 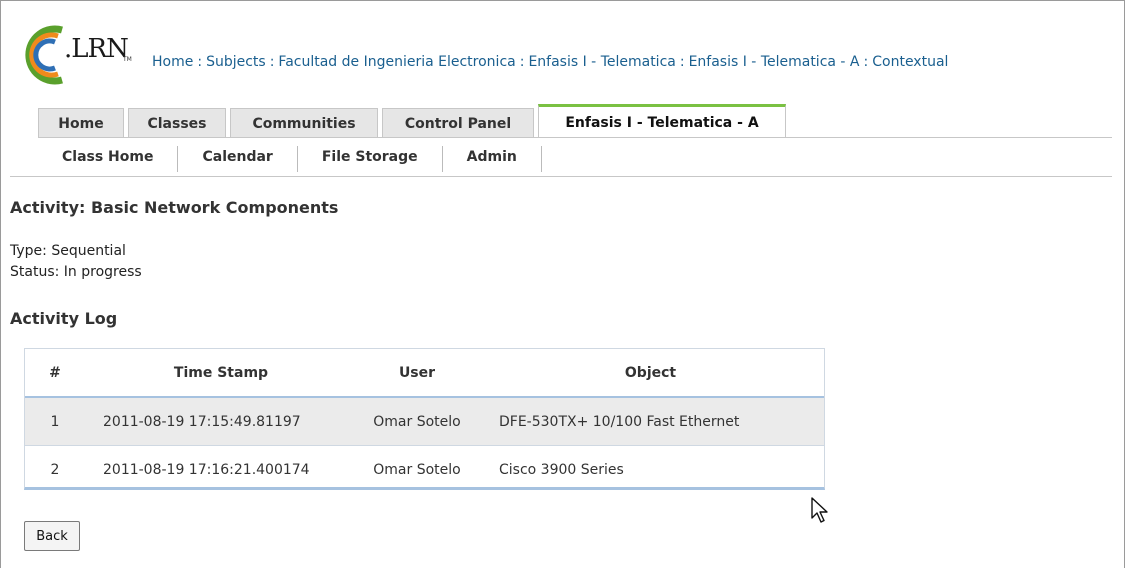 I want to click on logo-text: .LRN, so click(x=96, y=49).